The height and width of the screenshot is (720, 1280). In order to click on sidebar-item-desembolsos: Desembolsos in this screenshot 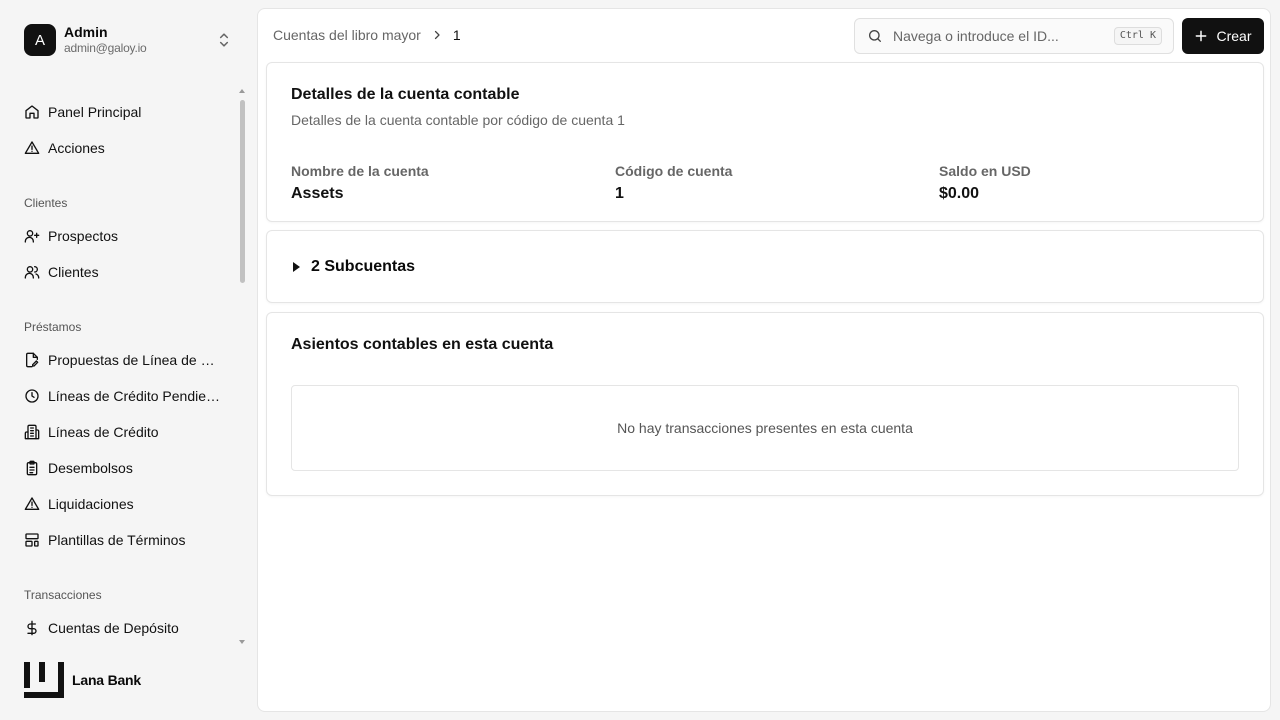, I will do `click(124, 468)`.